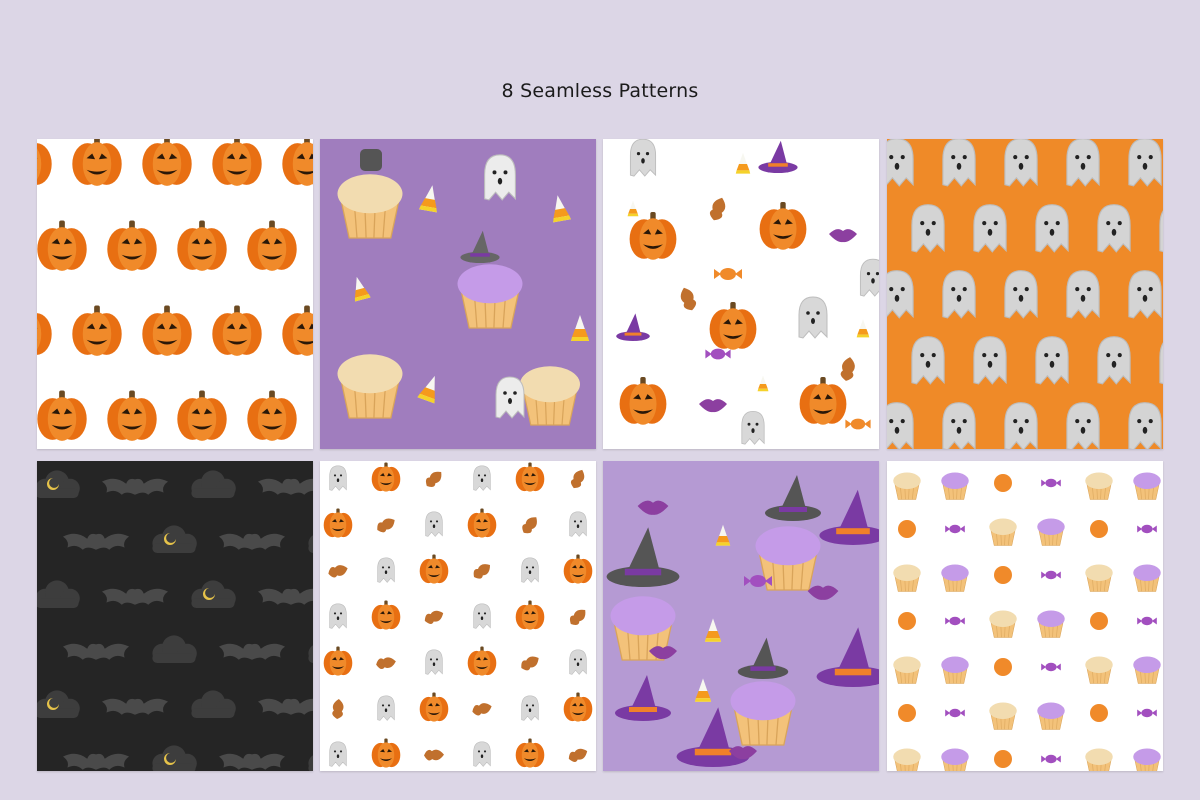 The height and width of the screenshot is (800, 1200). Describe the element at coordinates (600, 91) in the screenshot. I see `page-title: 8 Seamless Patterns` at that location.